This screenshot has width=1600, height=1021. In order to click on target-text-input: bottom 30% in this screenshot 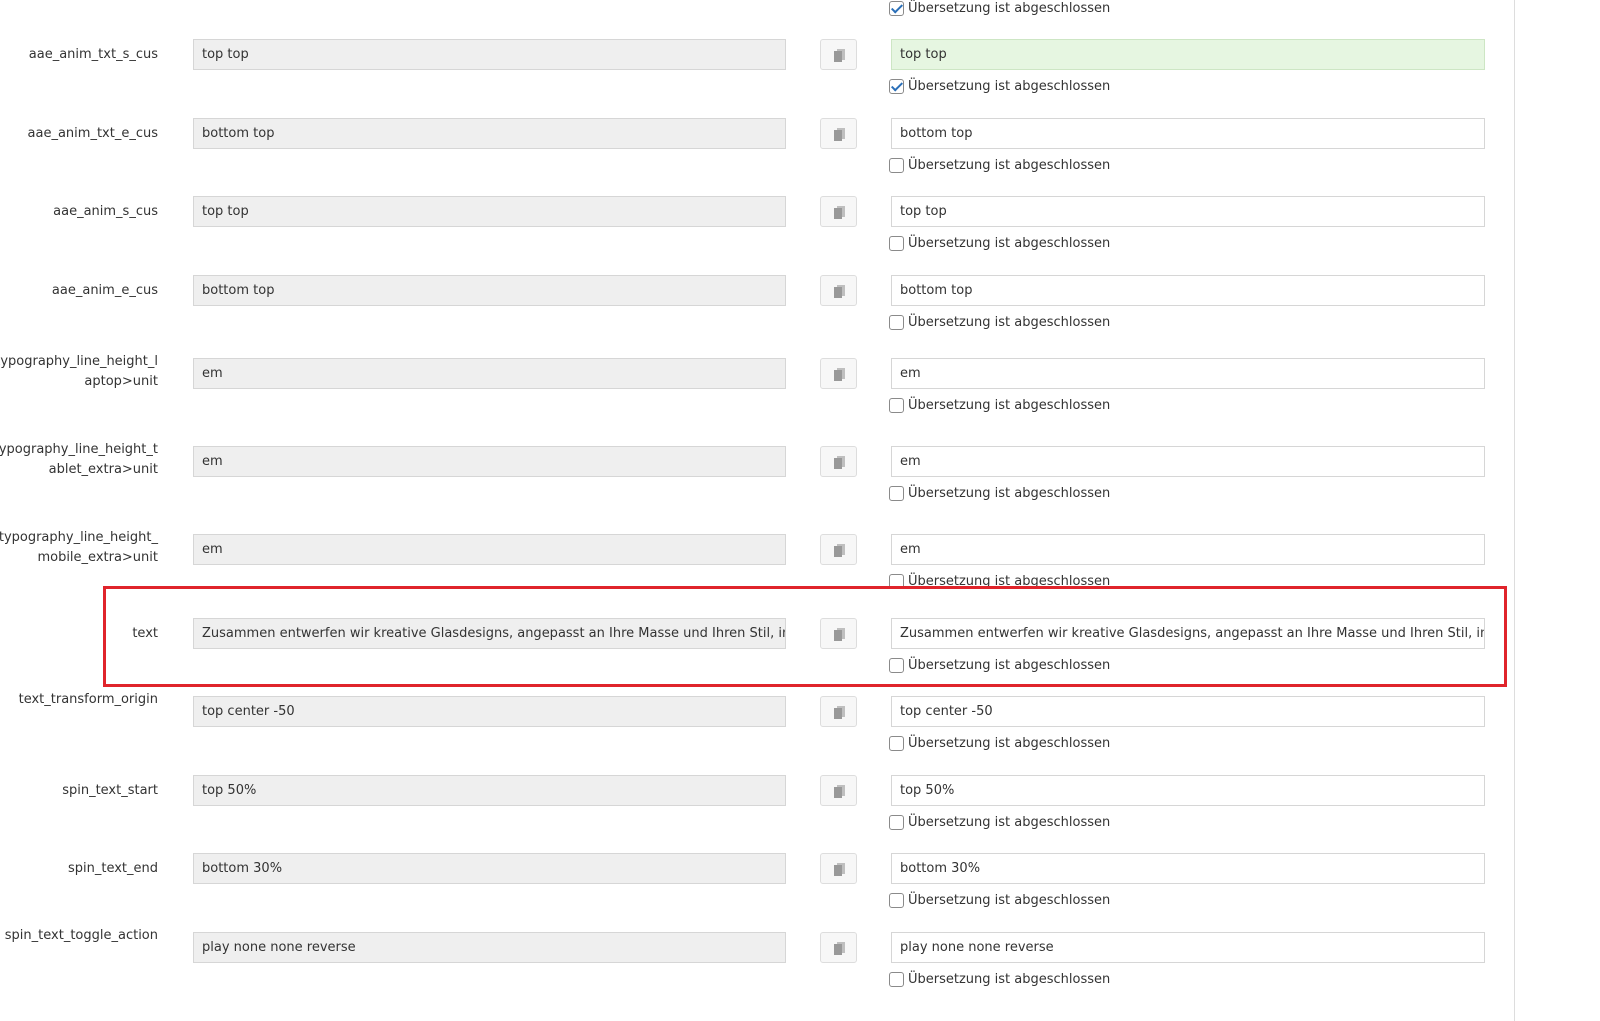, I will do `click(1188, 868)`.